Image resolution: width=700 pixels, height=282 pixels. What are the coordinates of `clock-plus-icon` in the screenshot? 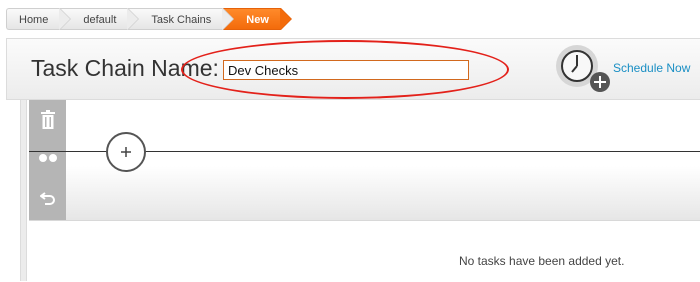 It's located at (583, 68).